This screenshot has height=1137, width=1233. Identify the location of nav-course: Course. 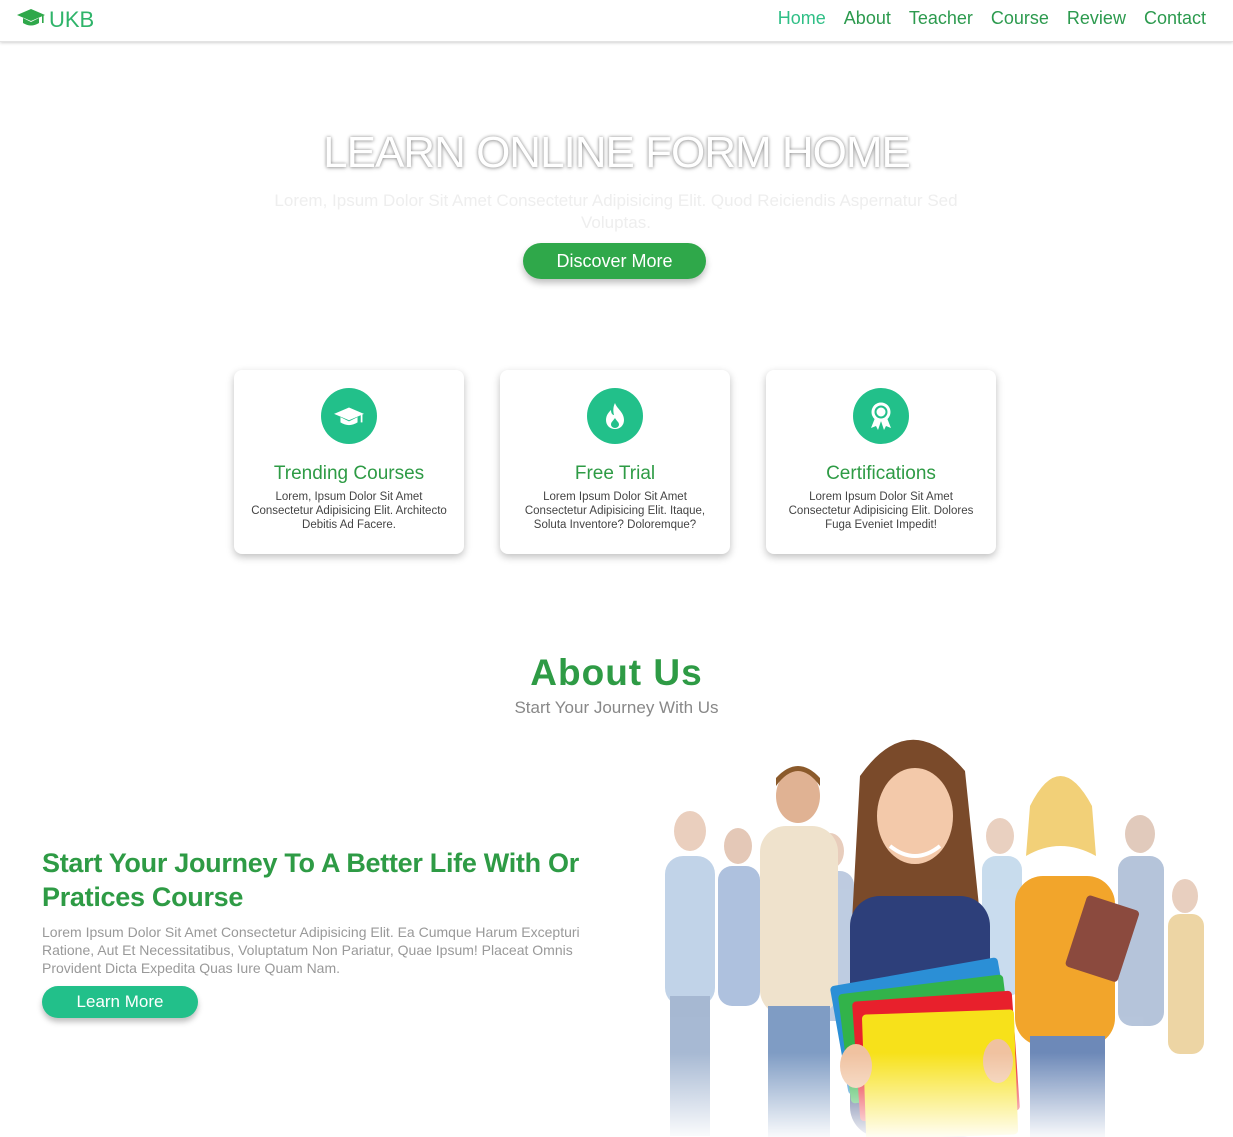
(1020, 18).